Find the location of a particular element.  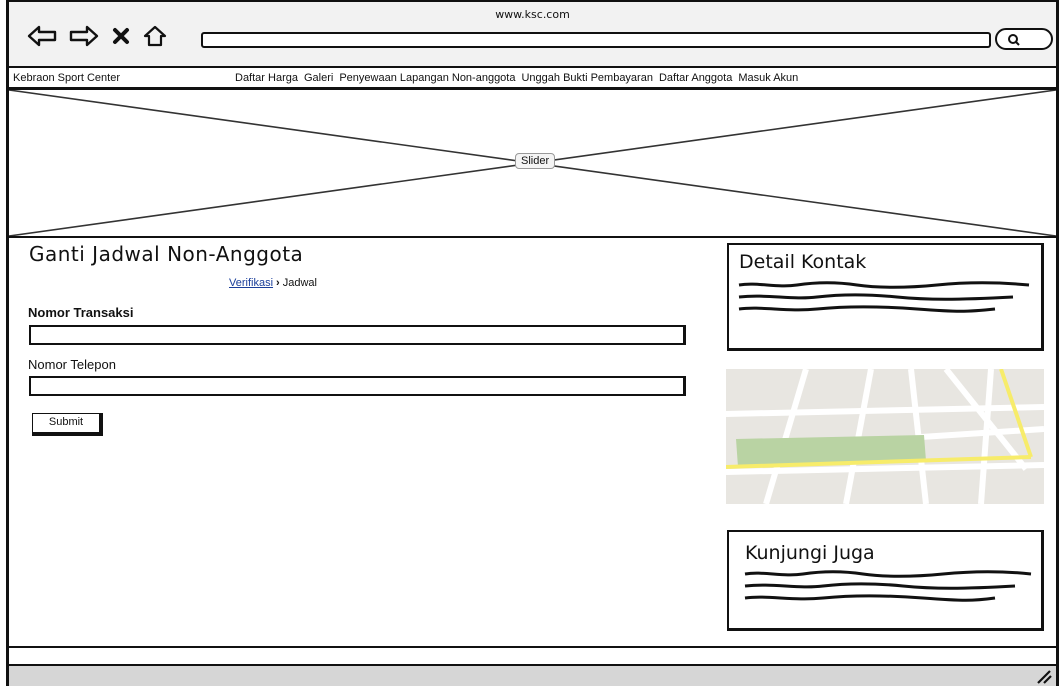

nav-buttons is located at coordinates (97, 36).